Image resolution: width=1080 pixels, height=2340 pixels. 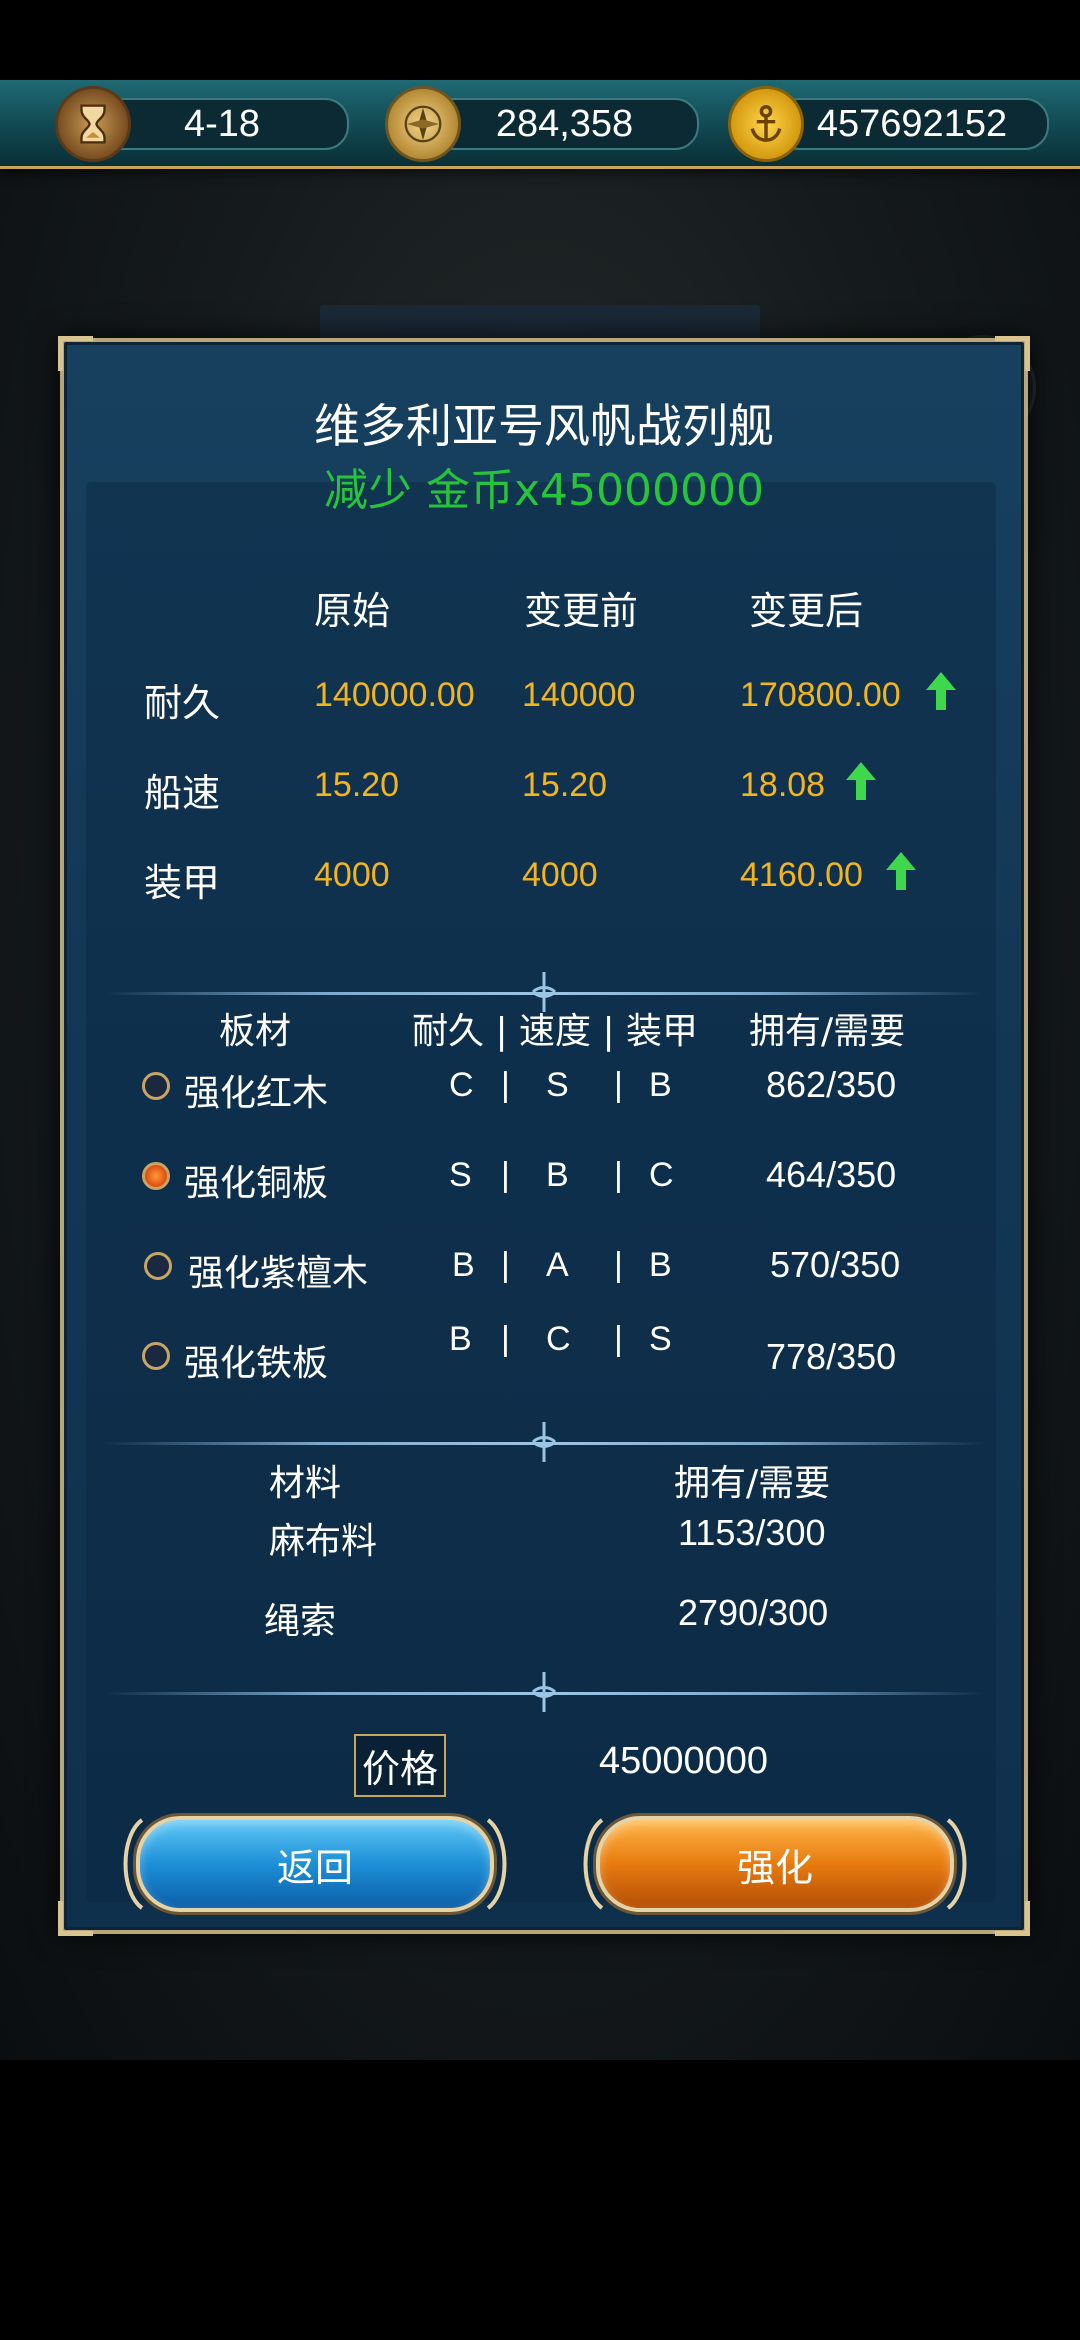 What do you see at coordinates (831, 1356) in the screenshot?
I see `plank-count: 778/350` at bounding box center [831, 1356].